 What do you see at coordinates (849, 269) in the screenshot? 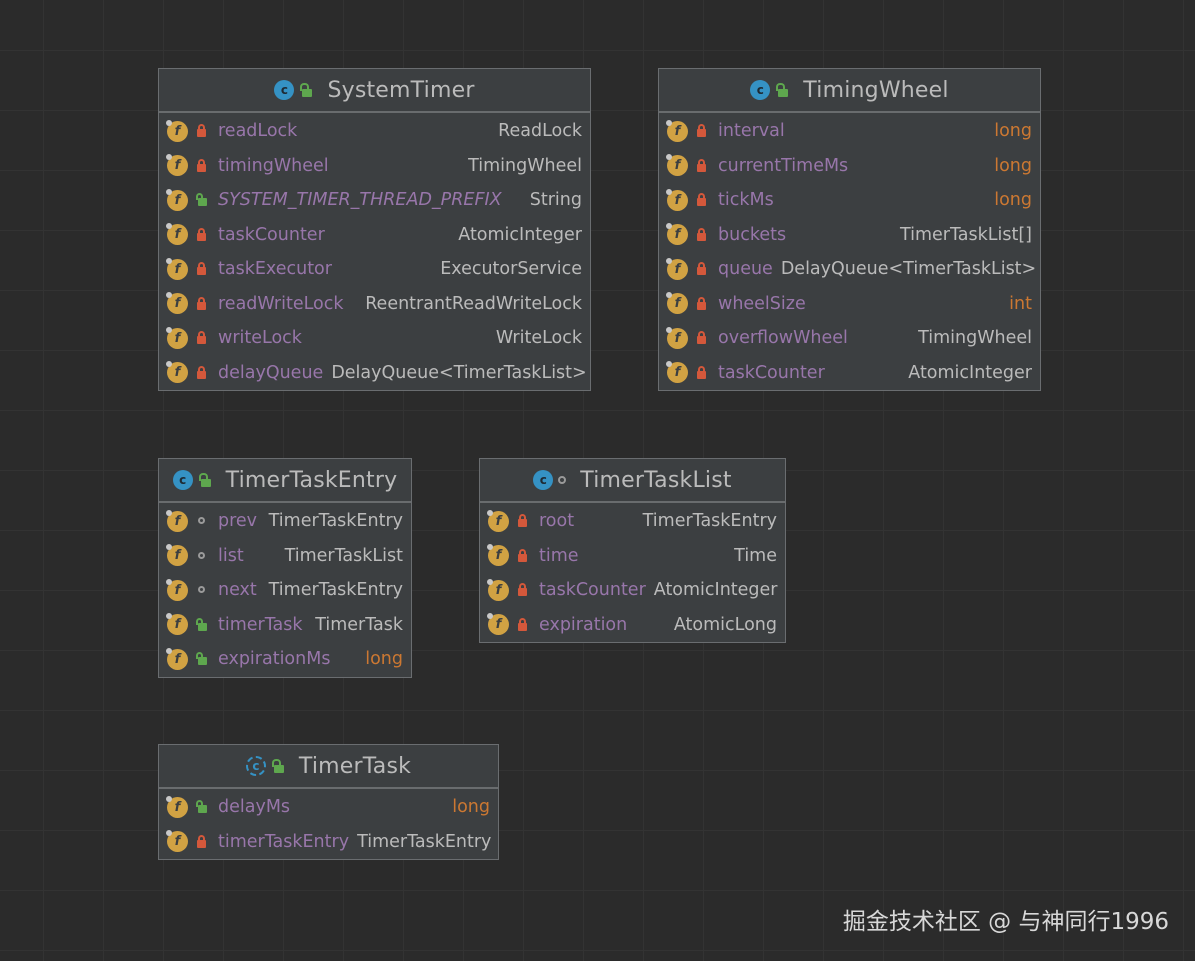
I see `field-row: f queue DelayQueue<TimerTaskList>` at bounding box center [849, 269].